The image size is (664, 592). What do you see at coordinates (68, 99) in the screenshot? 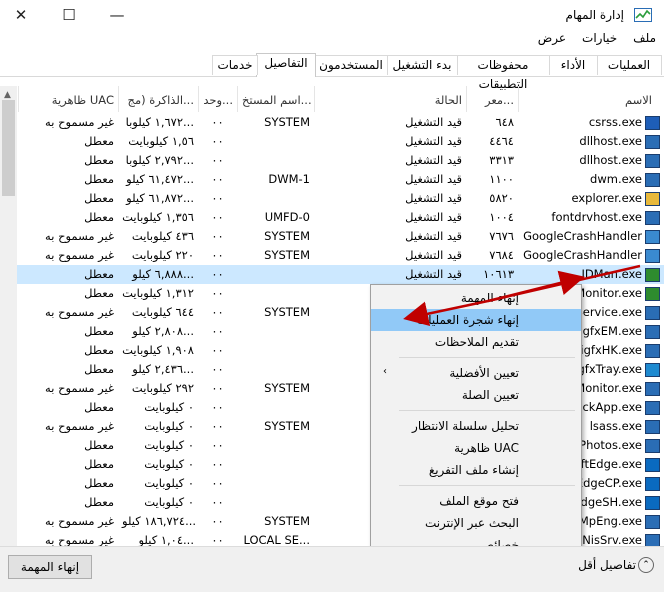
I see `column-header-uac: ظاهرية UAC` at bounding box center [68, 99].